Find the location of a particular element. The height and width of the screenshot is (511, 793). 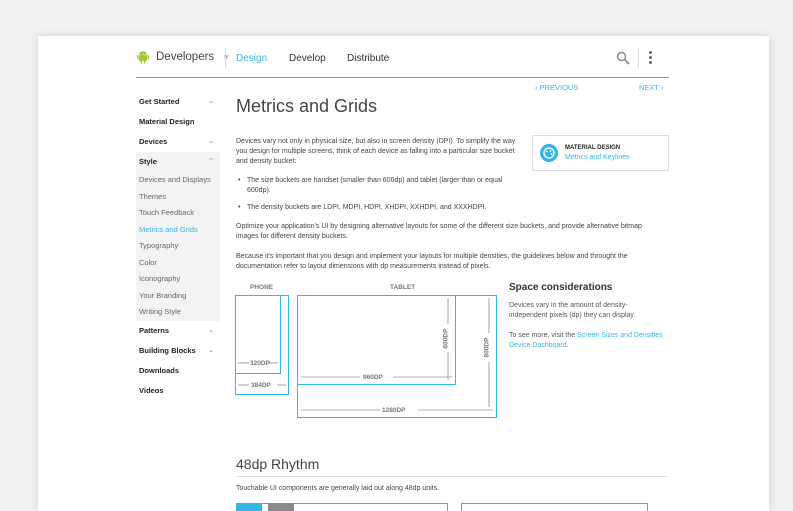

sidebar-item-get-started: Get Started ⌄ is located at coordinates (178, 102).